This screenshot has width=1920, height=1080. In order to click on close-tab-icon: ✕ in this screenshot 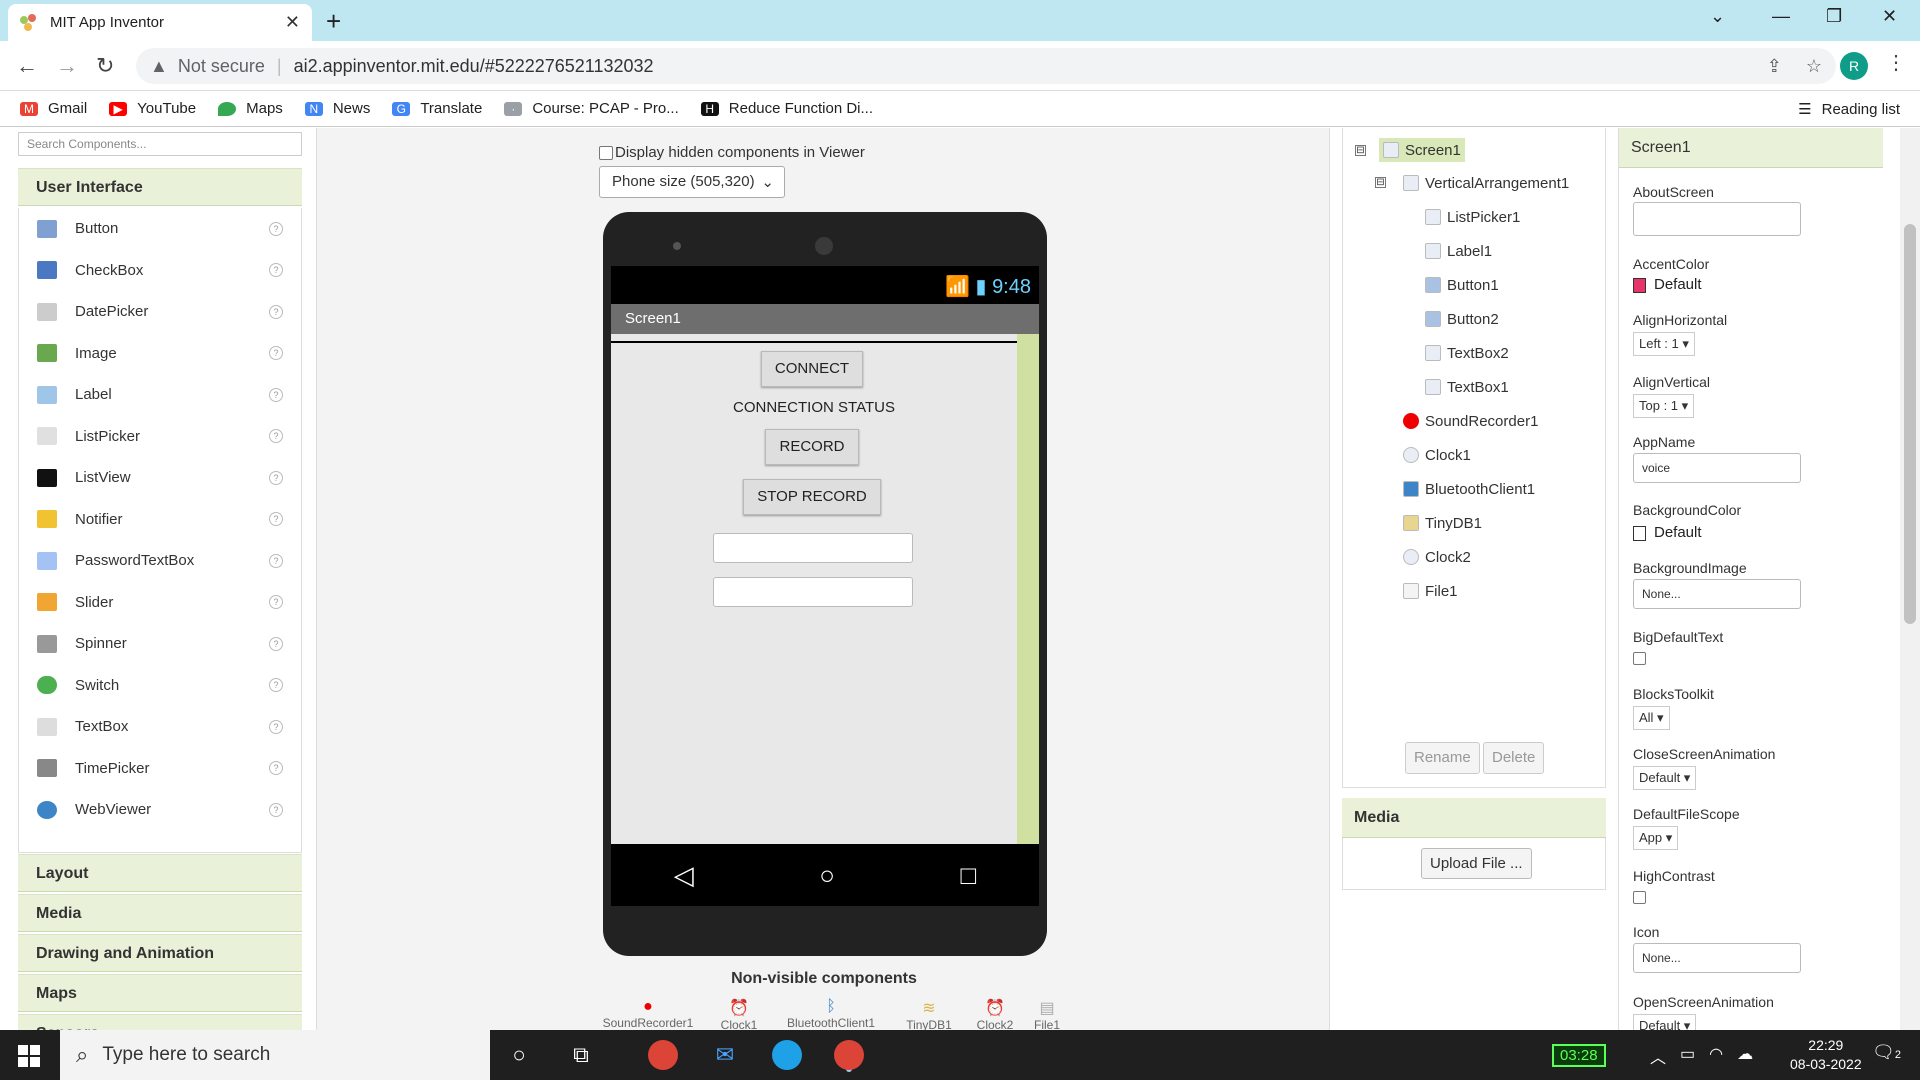, I will do `click(292, 22)`.